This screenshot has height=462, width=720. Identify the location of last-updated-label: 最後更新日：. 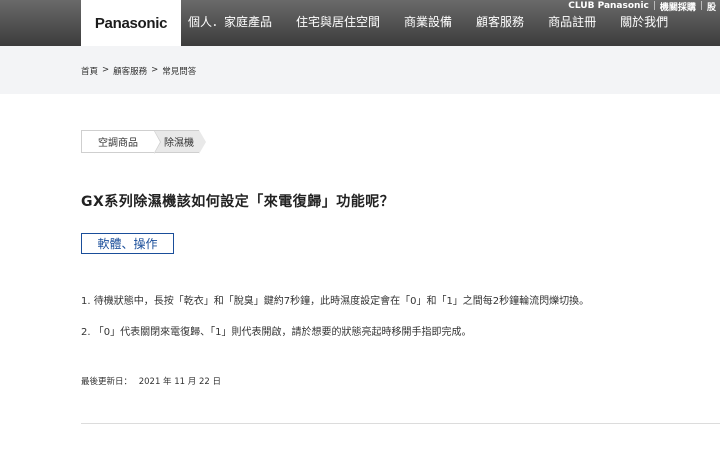
(107, 382).